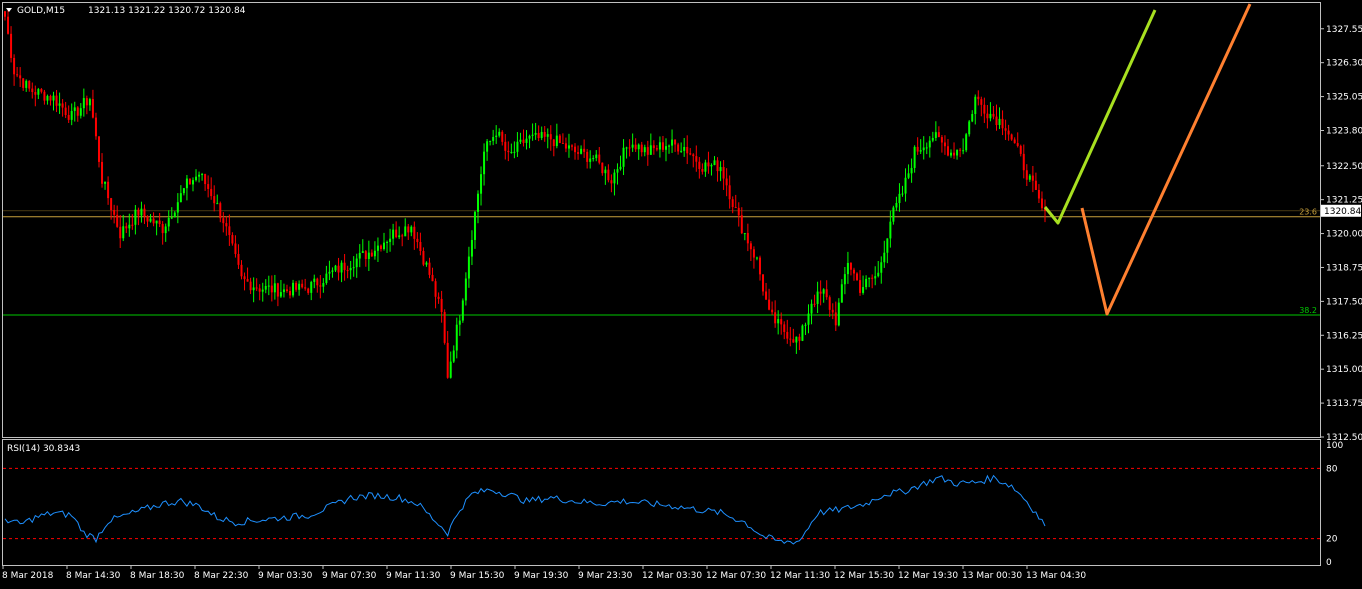 This screenshot has width=1362, height=589. Describe the element at coordinates (928, 576) in the screenshot. I see `time-tick-label: 12 Mar 19:30` at that location.